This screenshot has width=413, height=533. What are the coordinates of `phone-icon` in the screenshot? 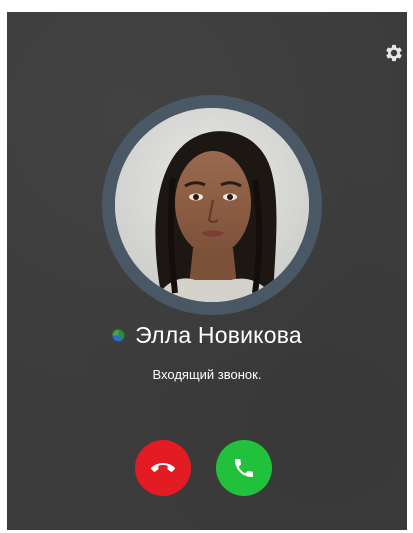 It's located at (244, 468).